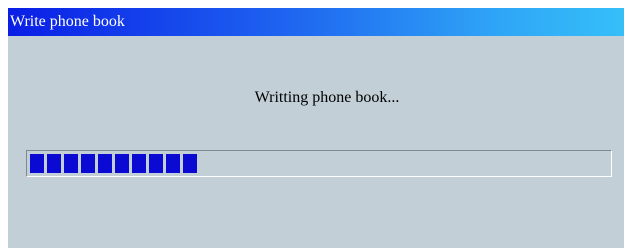 The width and height of the screenshot is (624, 248). Describe the element at coordinates (316, 22) in the screenshot. I see `window-title-bar: Write phone book` at that location.